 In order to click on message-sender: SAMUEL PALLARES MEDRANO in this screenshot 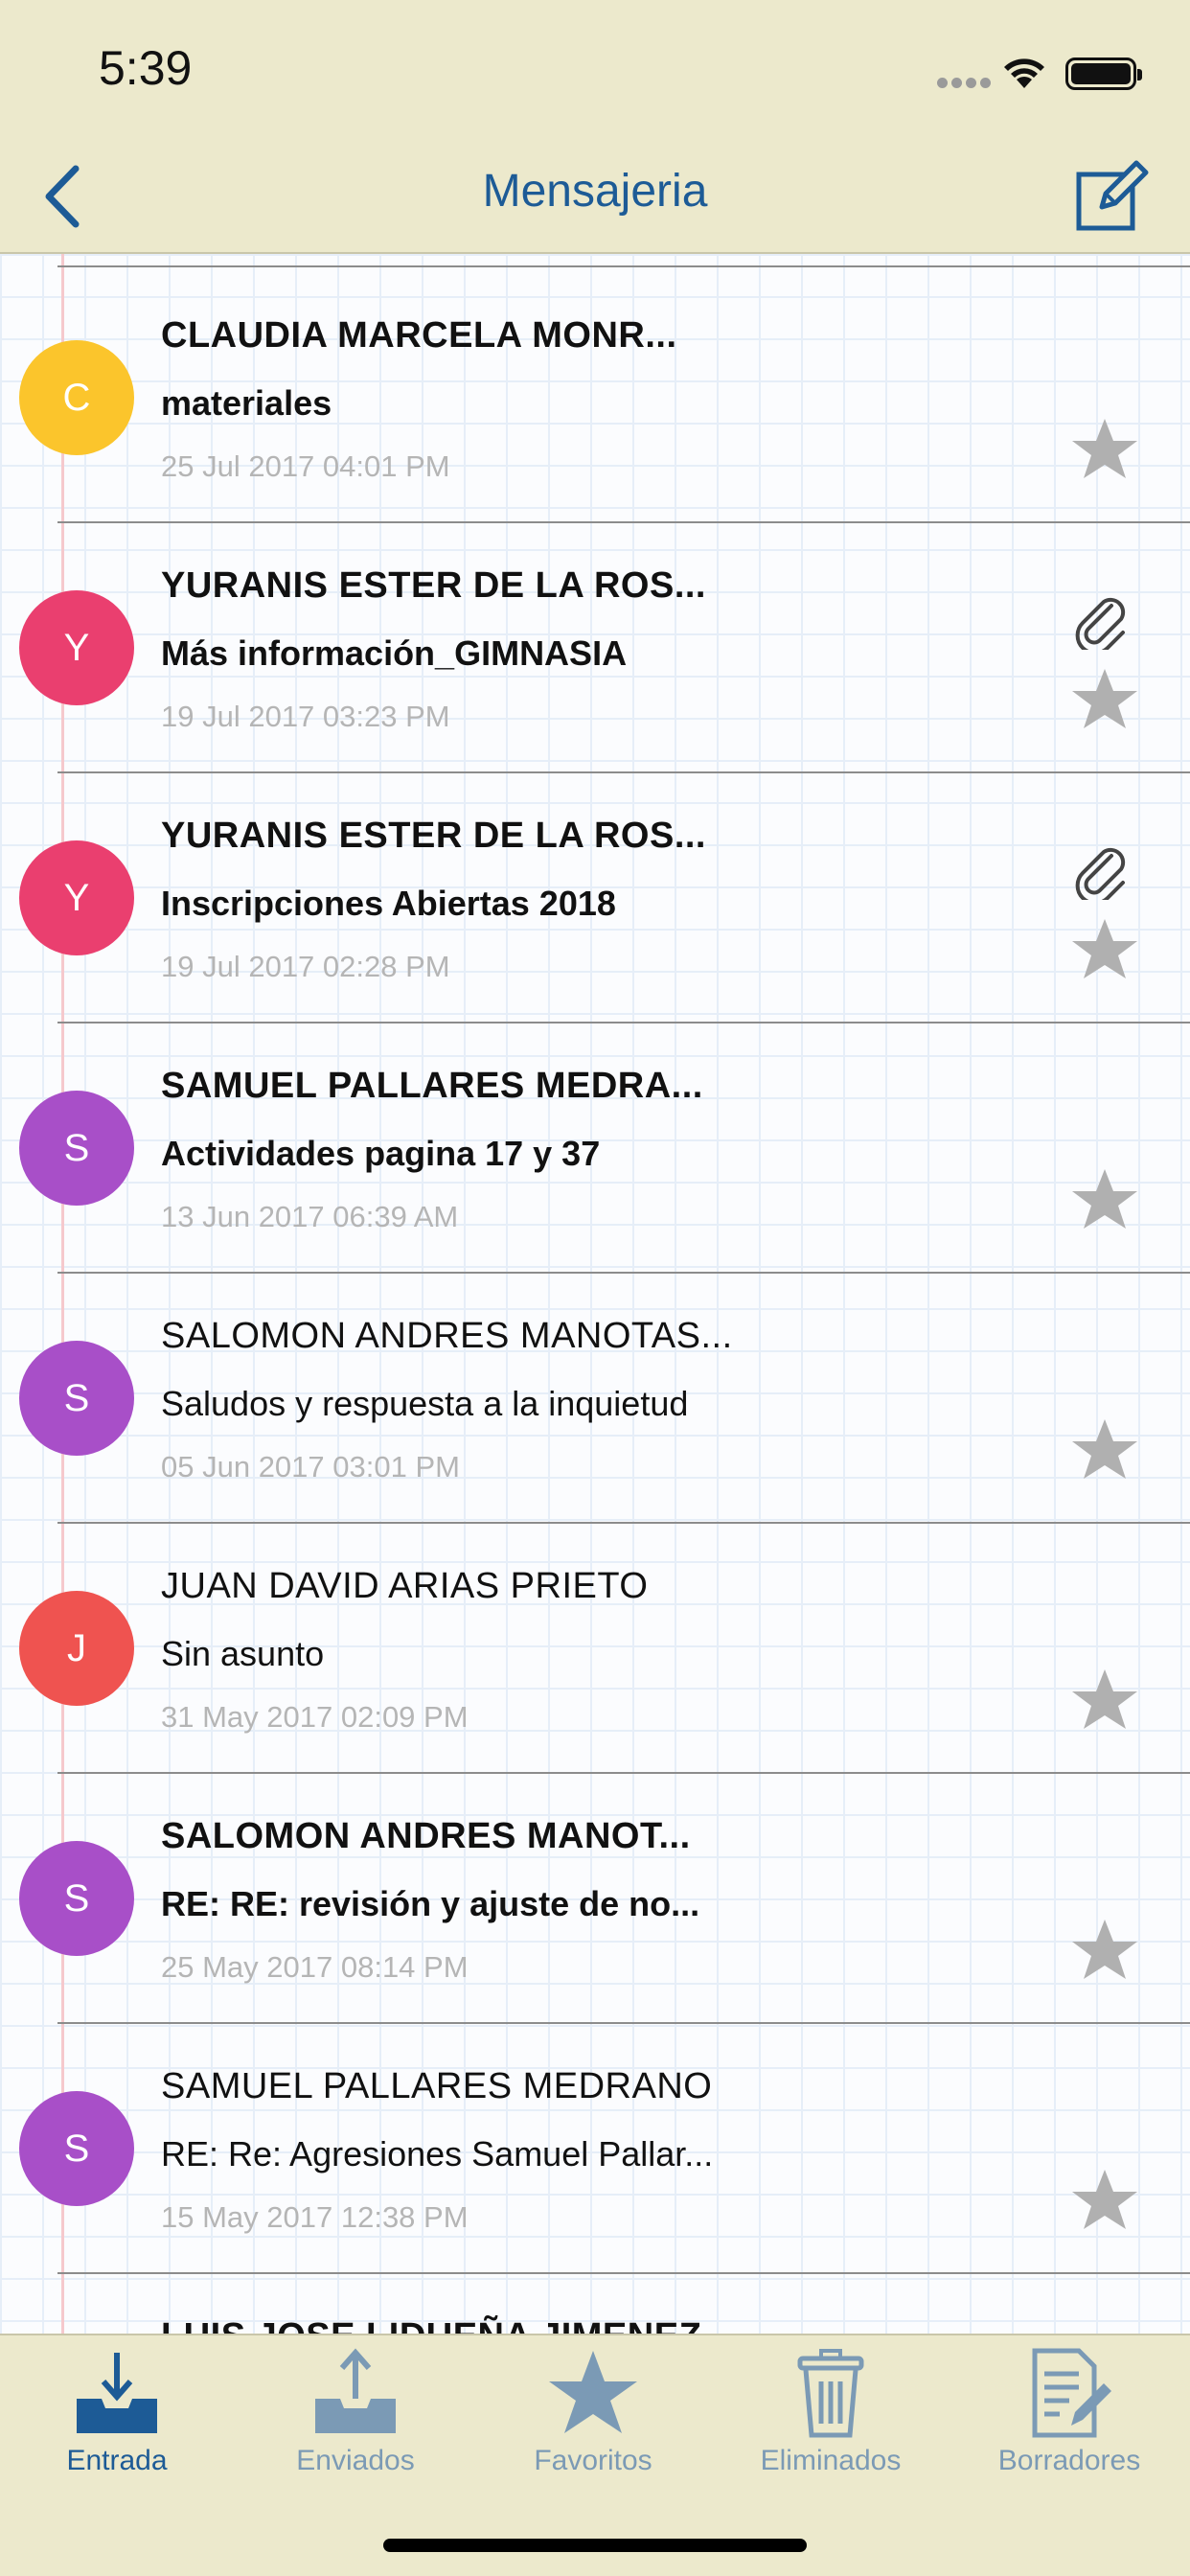, I will do `click(437, 2086)`.